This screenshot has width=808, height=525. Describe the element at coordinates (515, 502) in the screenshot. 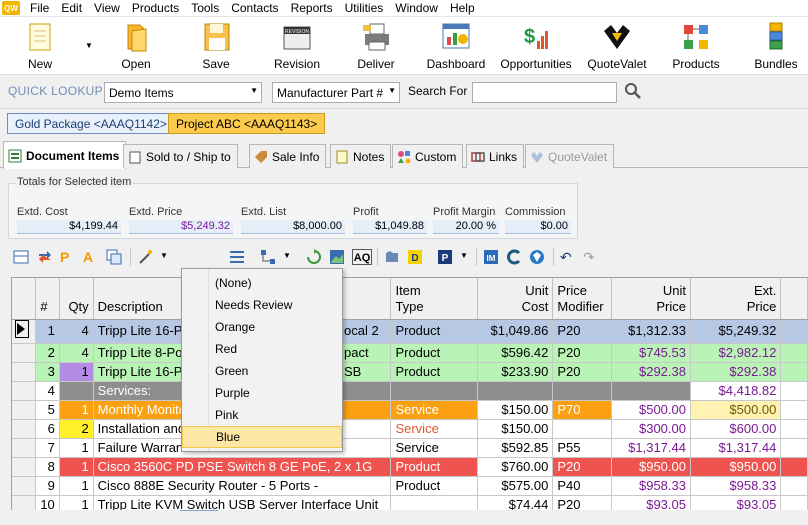

I see `row-unit-cost: $74.44` at that location.